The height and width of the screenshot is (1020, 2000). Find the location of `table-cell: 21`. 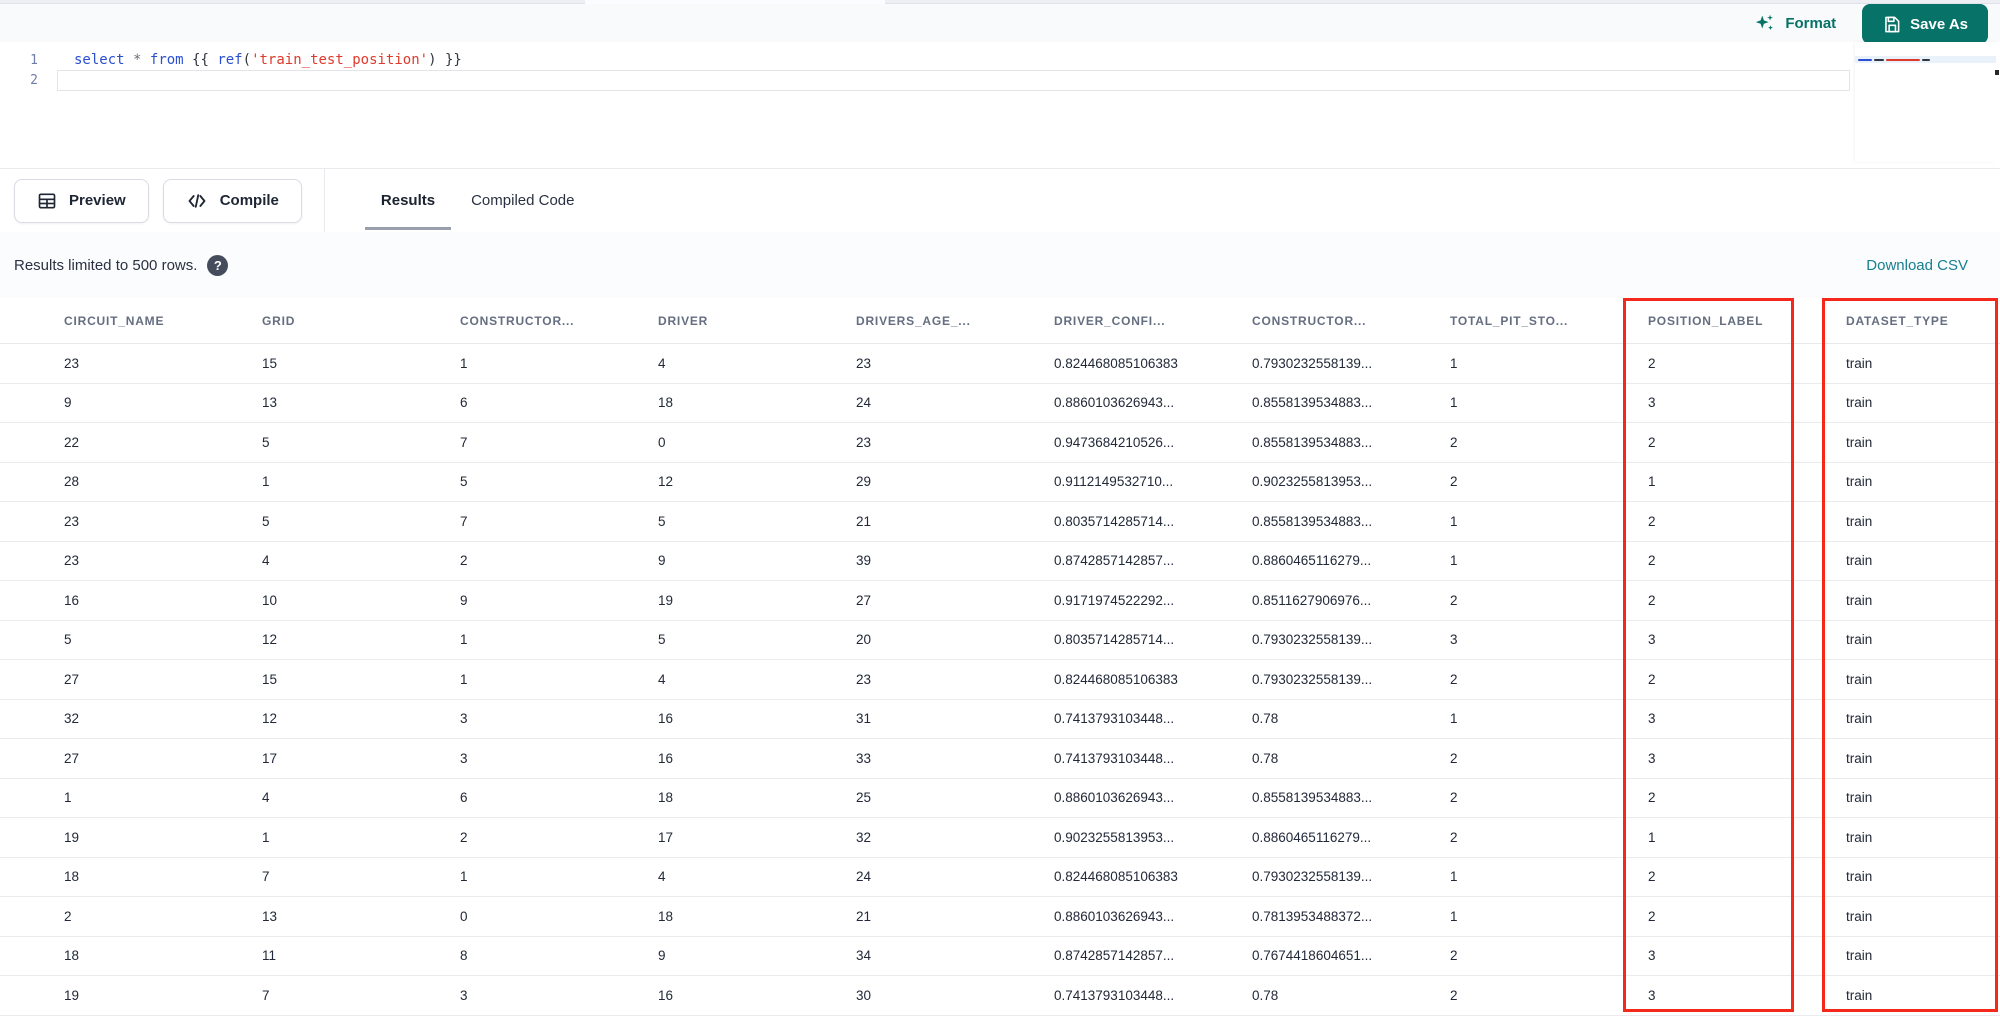

table-cell: 21 is located at coordinates (864, 916).